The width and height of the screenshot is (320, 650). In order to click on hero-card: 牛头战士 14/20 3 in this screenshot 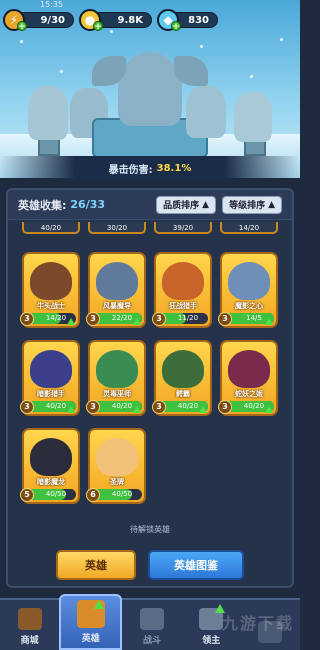, I will do `click(50, 290)`.